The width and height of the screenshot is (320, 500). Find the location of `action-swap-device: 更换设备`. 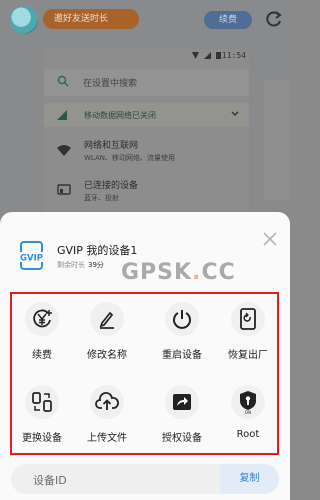

action-swap-device: 更换设备 is located at coordinates (42, 414).